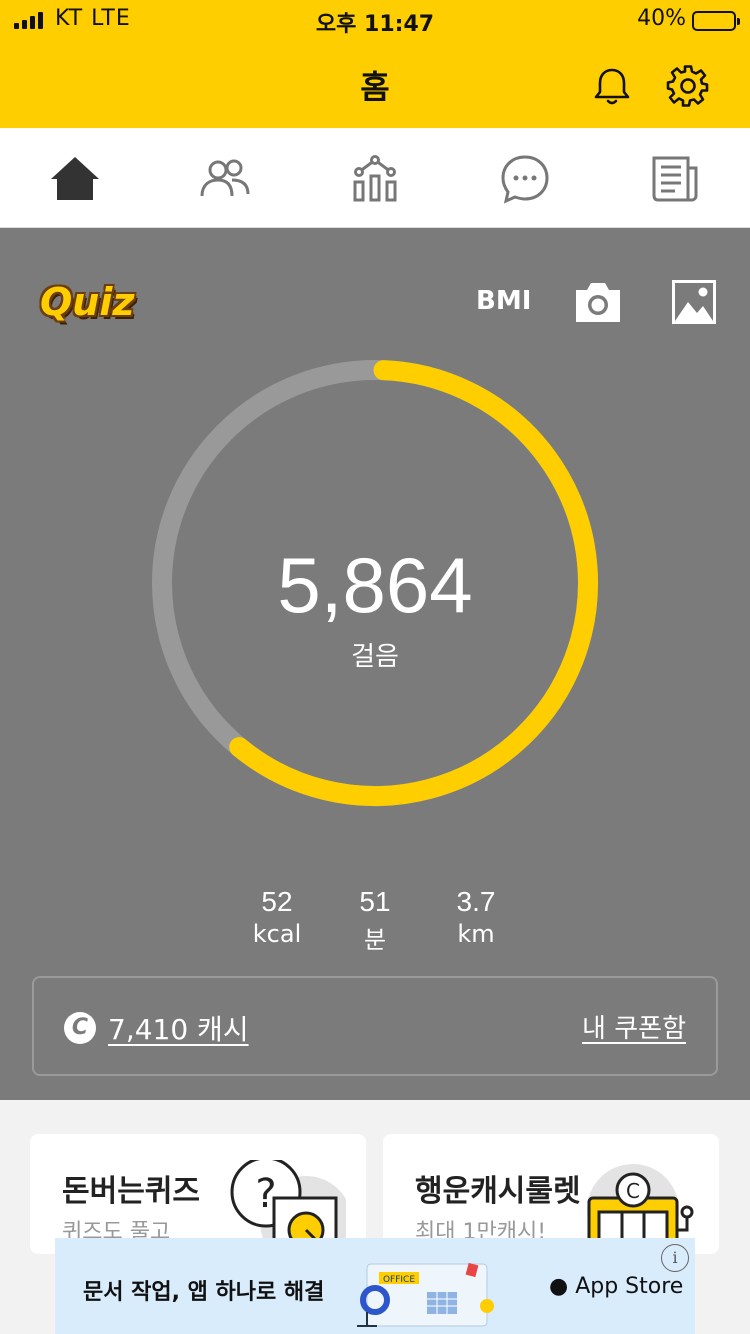  Describe the element at coordinates (375, 940) in the screenshot. I see `minutes-unit: 분` at that location.